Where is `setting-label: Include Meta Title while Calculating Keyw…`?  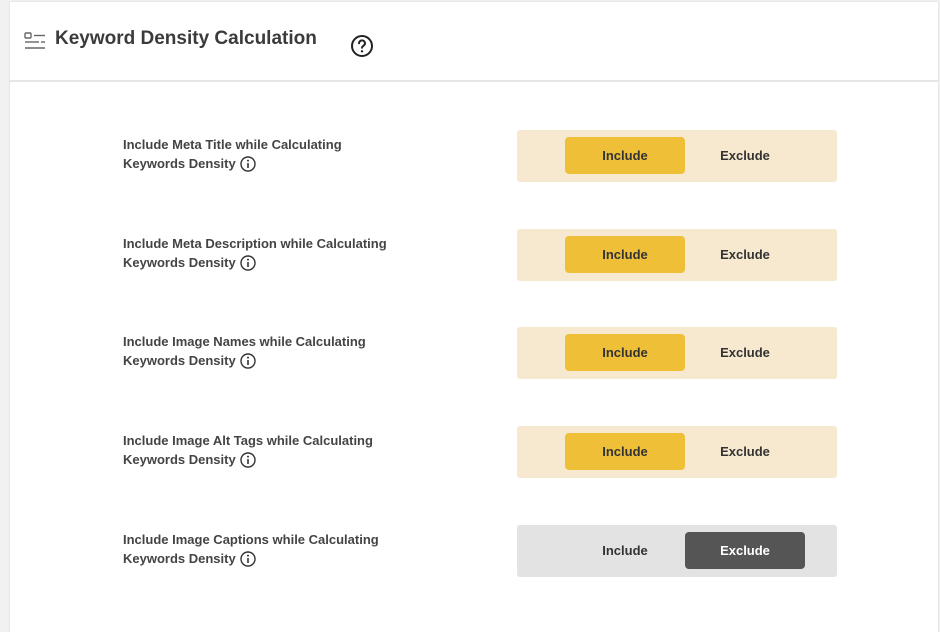
setting-label: Include Meta Title while Calculating Keyw… is located at coordinates (288, 154).